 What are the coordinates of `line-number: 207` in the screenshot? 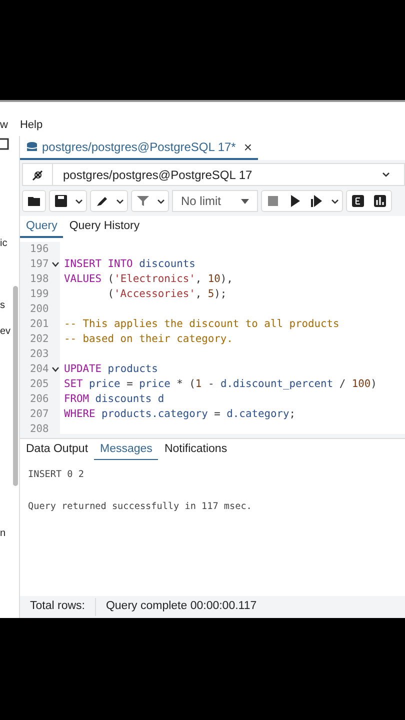 It's located at (39, 414).